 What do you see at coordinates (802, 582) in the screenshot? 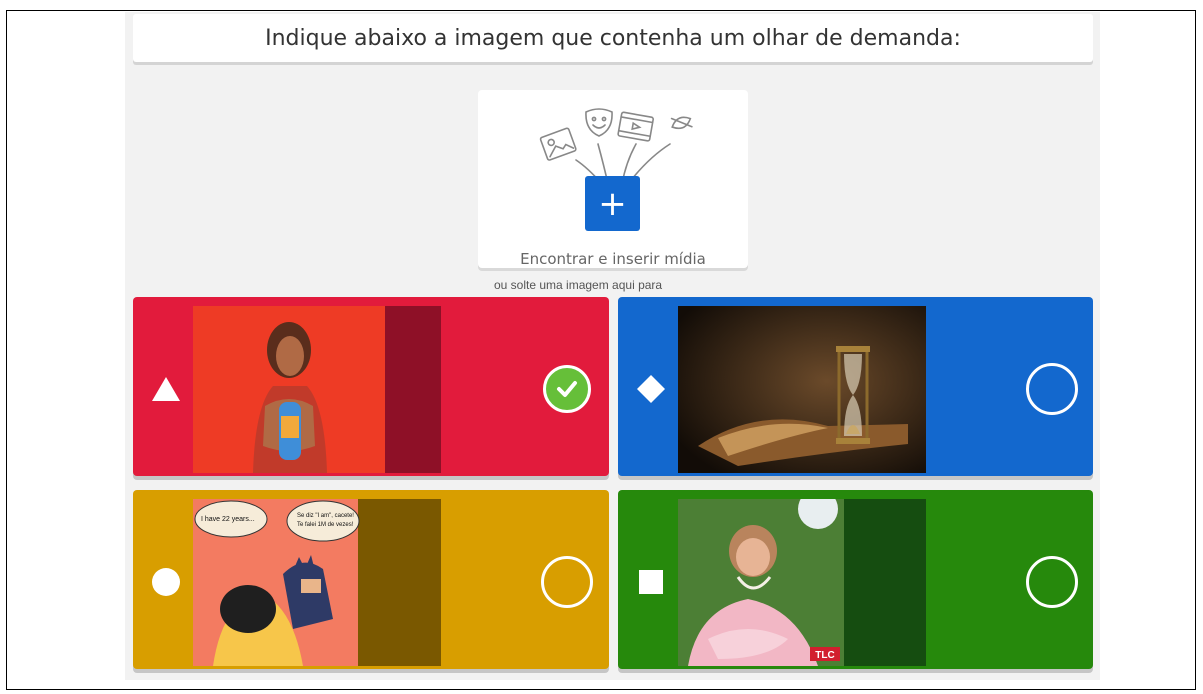
I see `child-in-pink-dress-photo: TLC` at bounding box center [802, 582].